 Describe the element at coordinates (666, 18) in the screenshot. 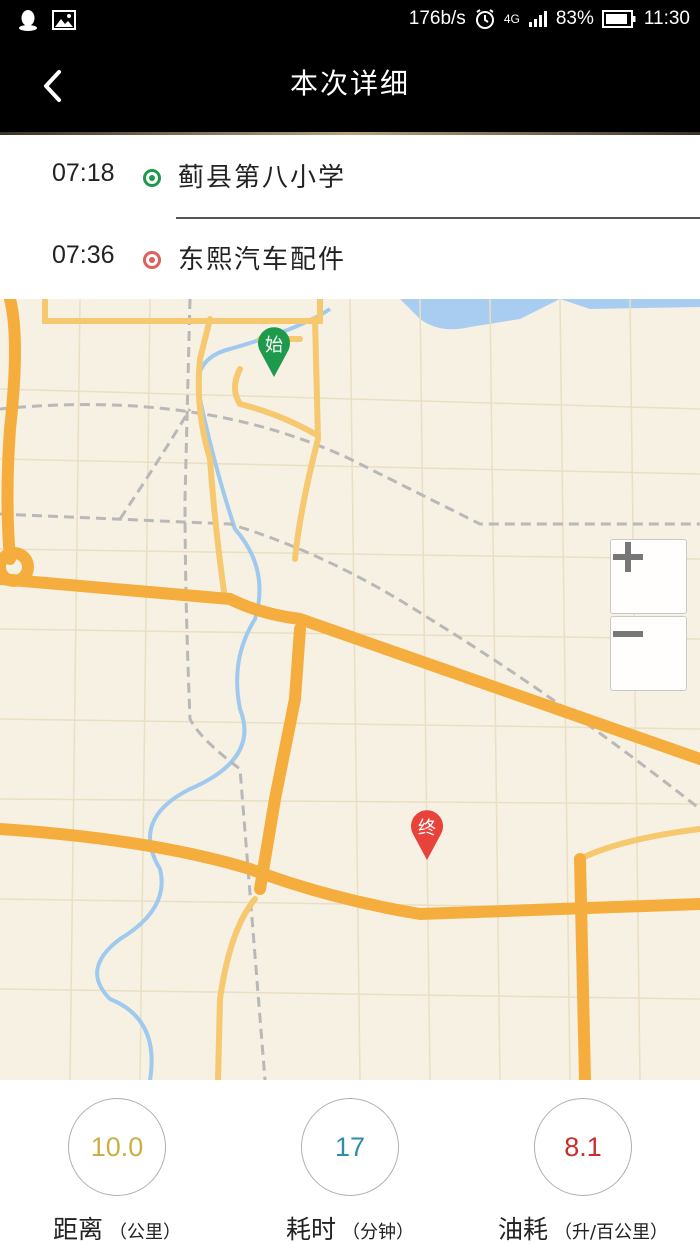

I see `clock: 11:30` at that location.